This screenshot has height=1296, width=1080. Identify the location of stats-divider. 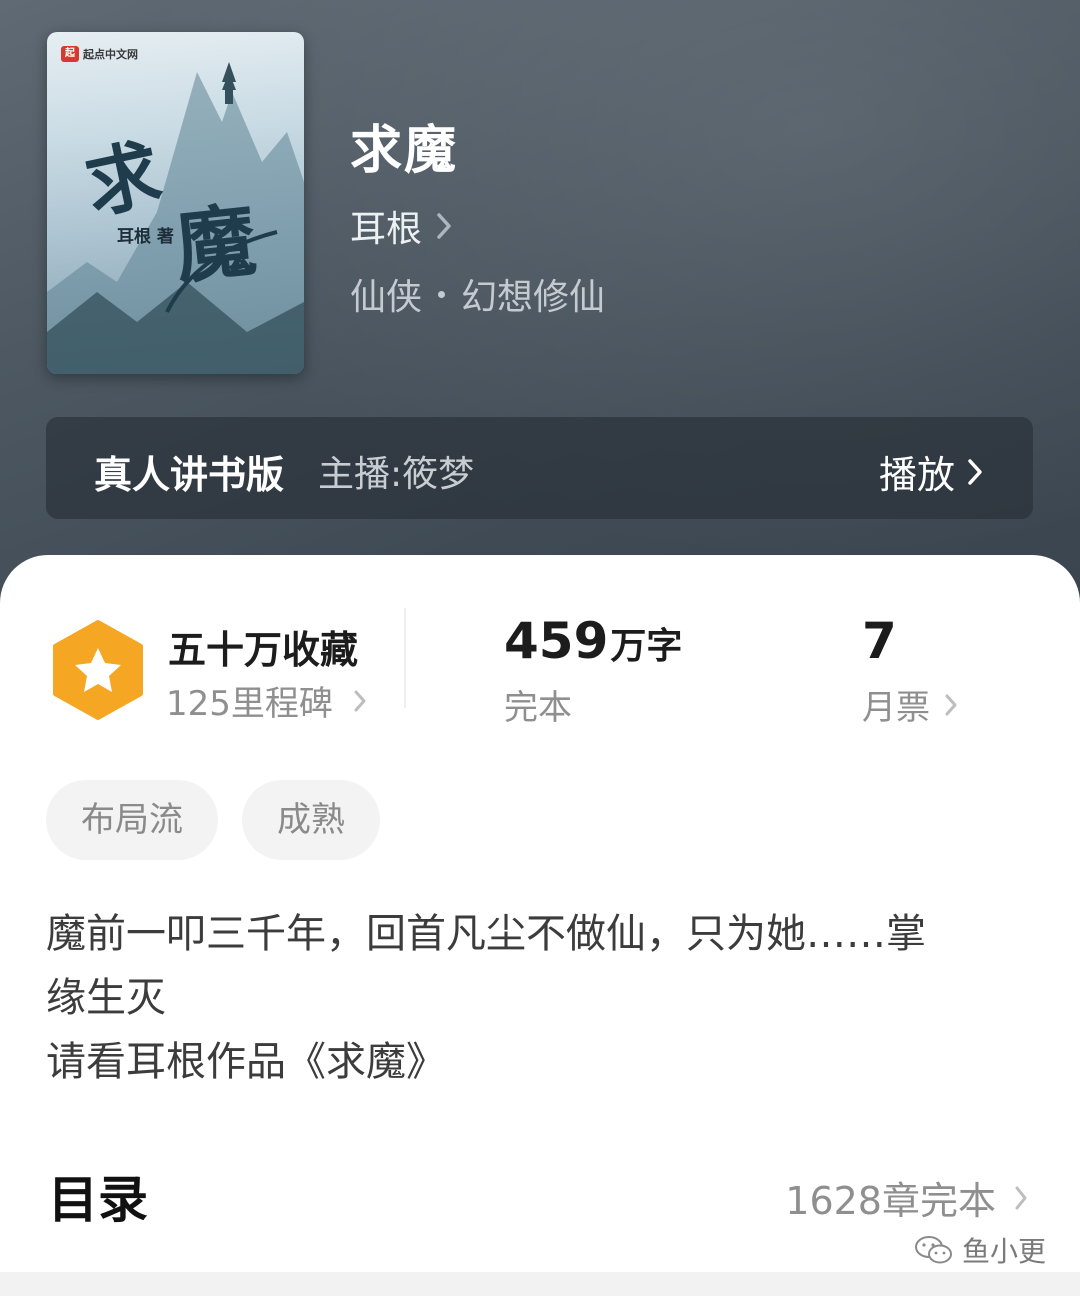
(405, 658).